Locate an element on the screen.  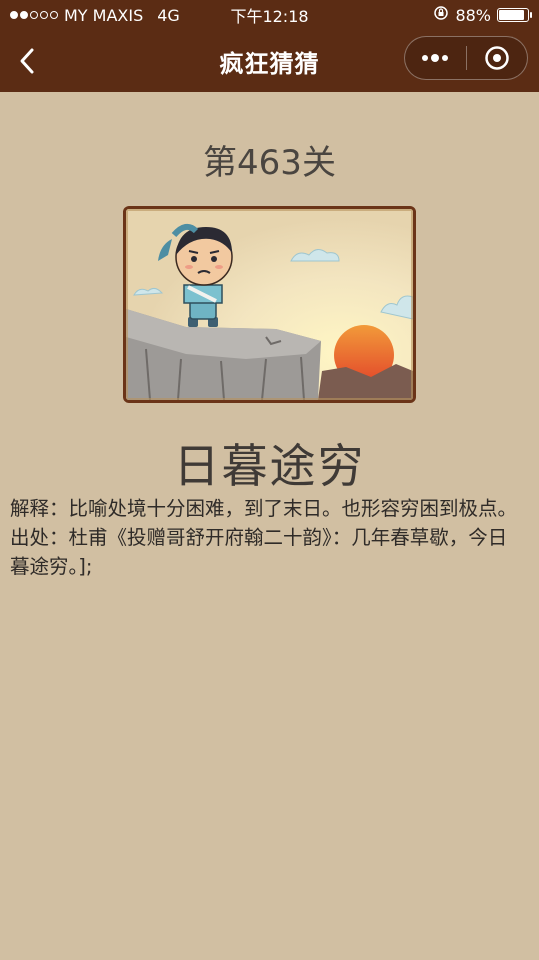
nav-bar: 疯狂猜猜 is located at coordinates (269, 61).